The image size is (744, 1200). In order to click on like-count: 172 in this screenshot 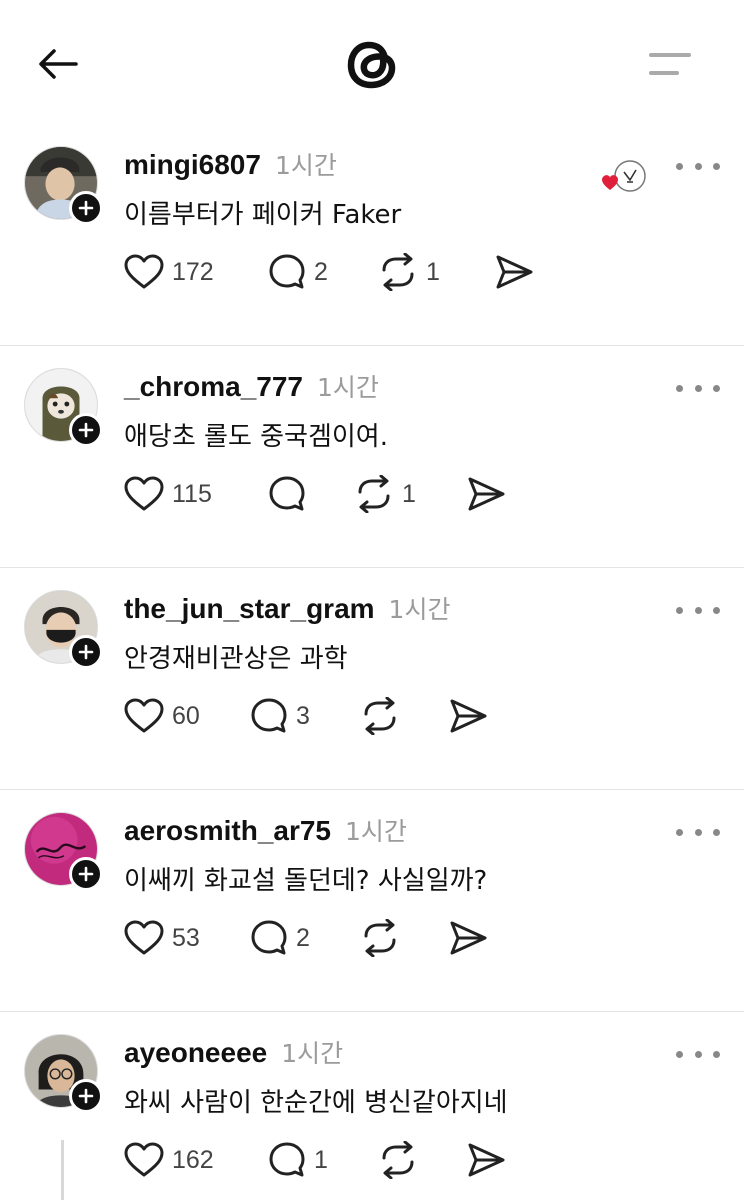, I will do `click(193, 271)`.